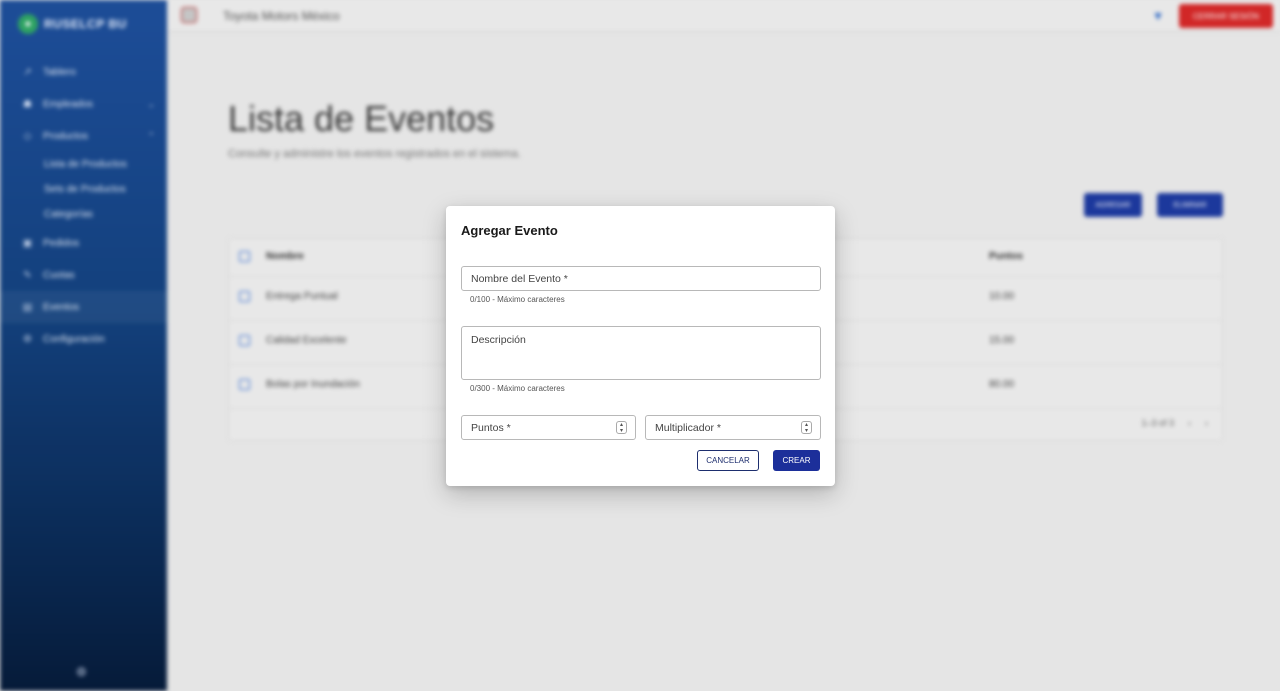 Image resolution: width=1280 pixels, height=691 pixels. What do you see at coordinates (519, 279) in the screenshot?
I see `event-name-placeholder: Nombre del Evento *` at bounding box center [519, 279].